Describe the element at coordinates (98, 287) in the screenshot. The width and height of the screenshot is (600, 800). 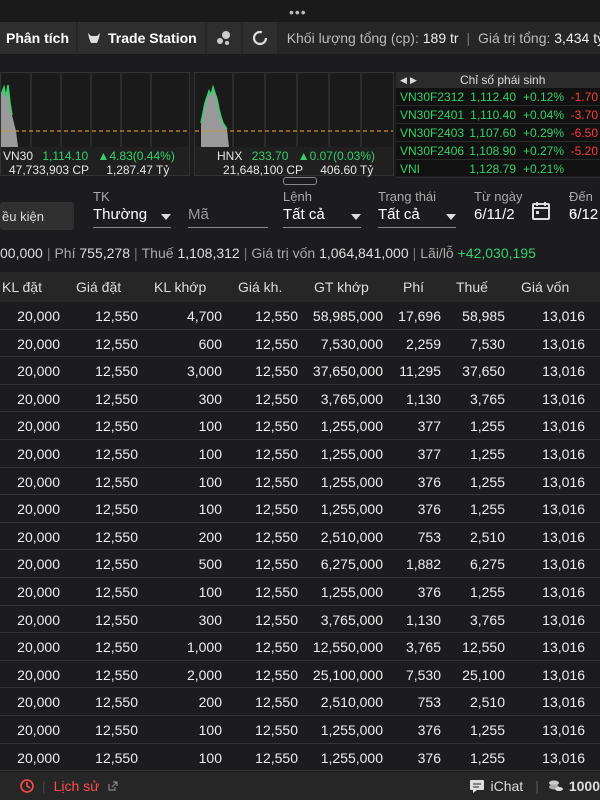
I see `column-header: Giá đặt` at that location.